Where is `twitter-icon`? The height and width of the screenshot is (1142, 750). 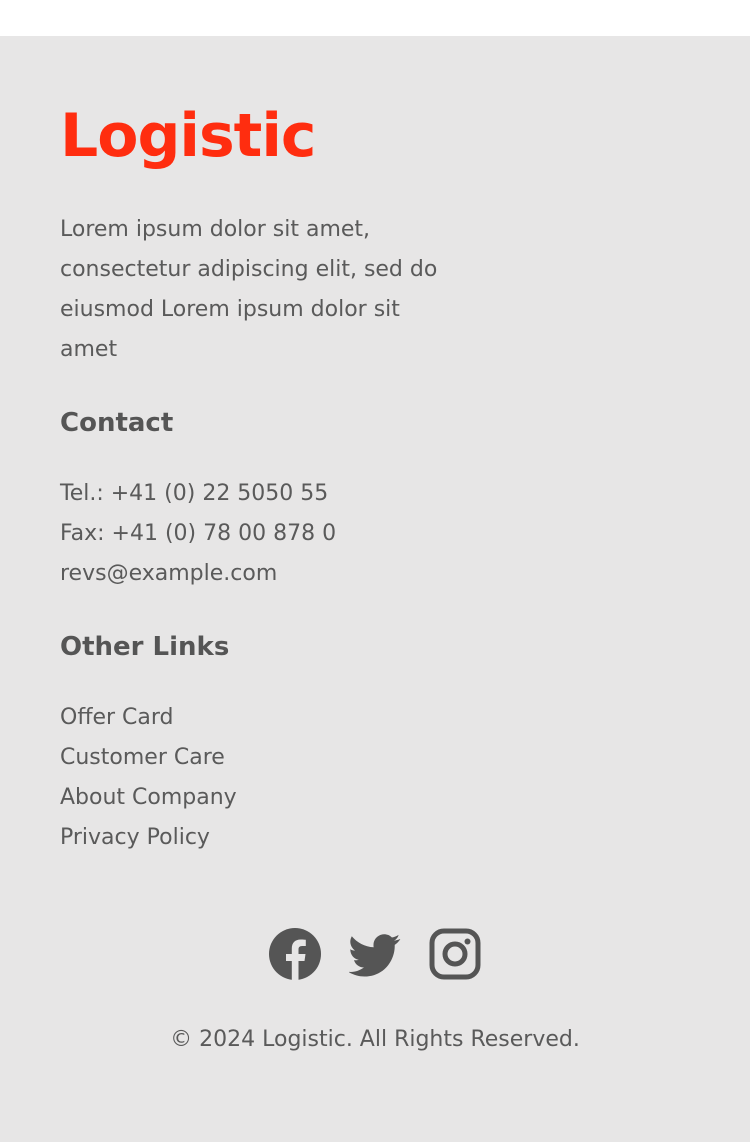
twitter-icon is located at coordinates (375, 955).